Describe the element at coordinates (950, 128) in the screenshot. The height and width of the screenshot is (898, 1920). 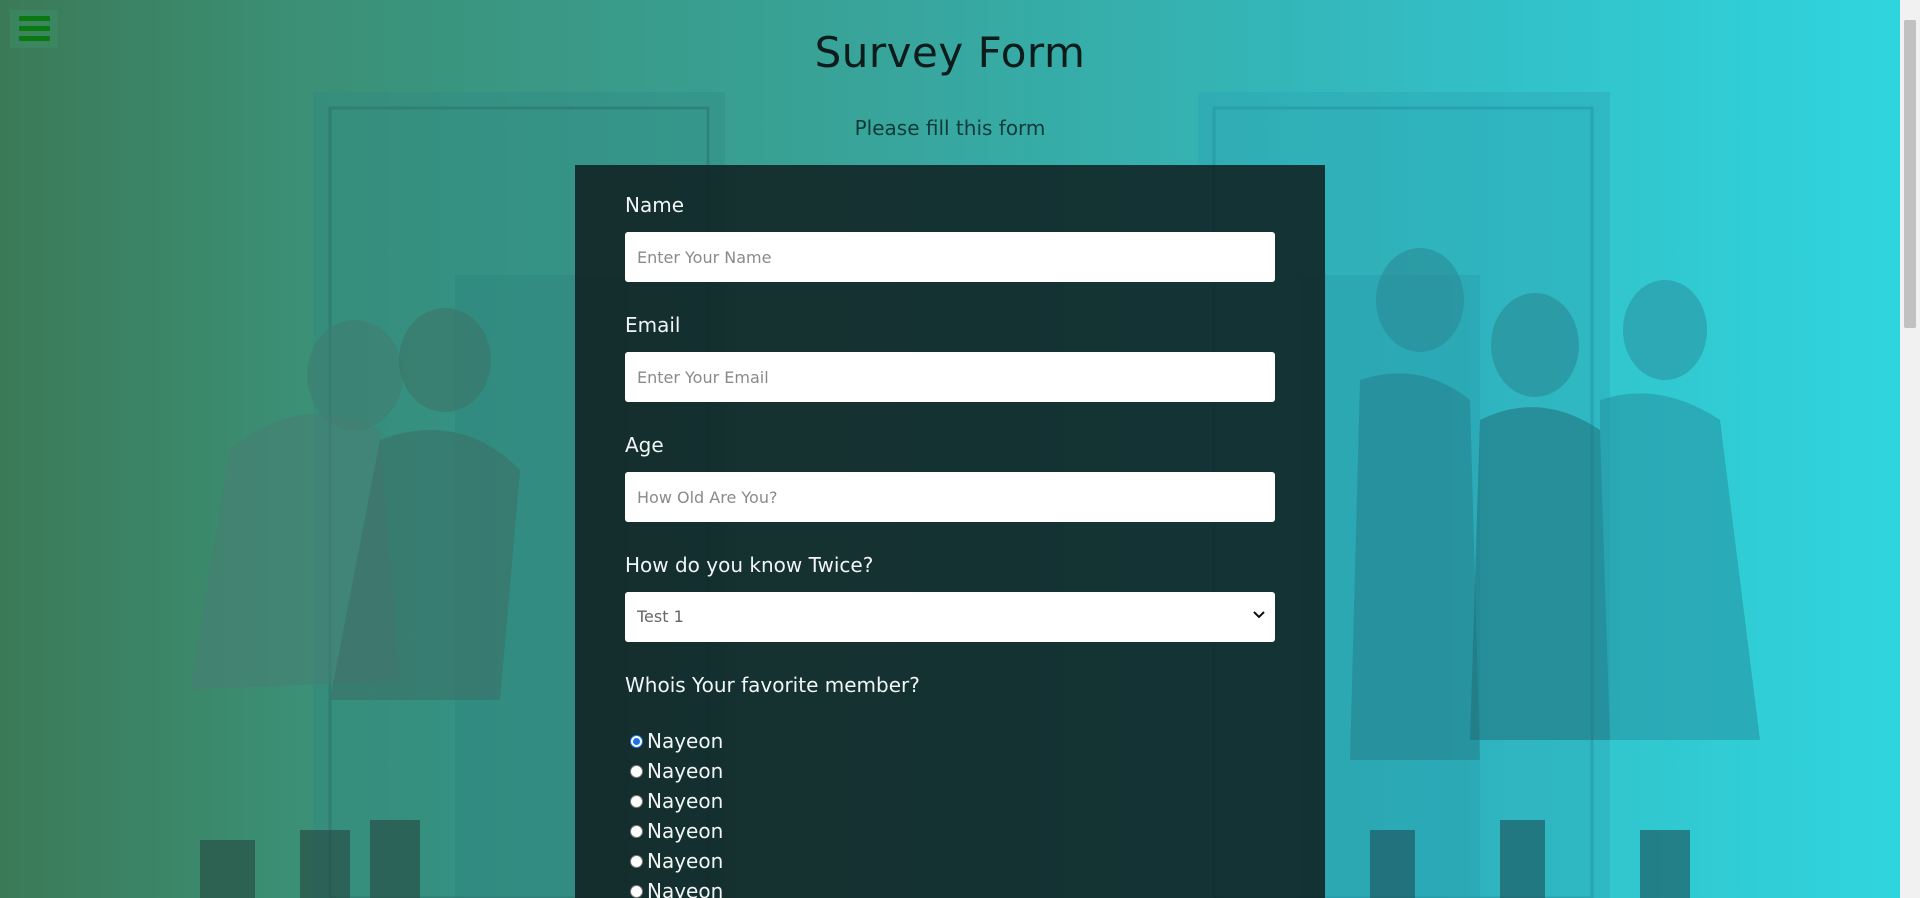
I see `page-subtitle: Please fill this form` at that location.